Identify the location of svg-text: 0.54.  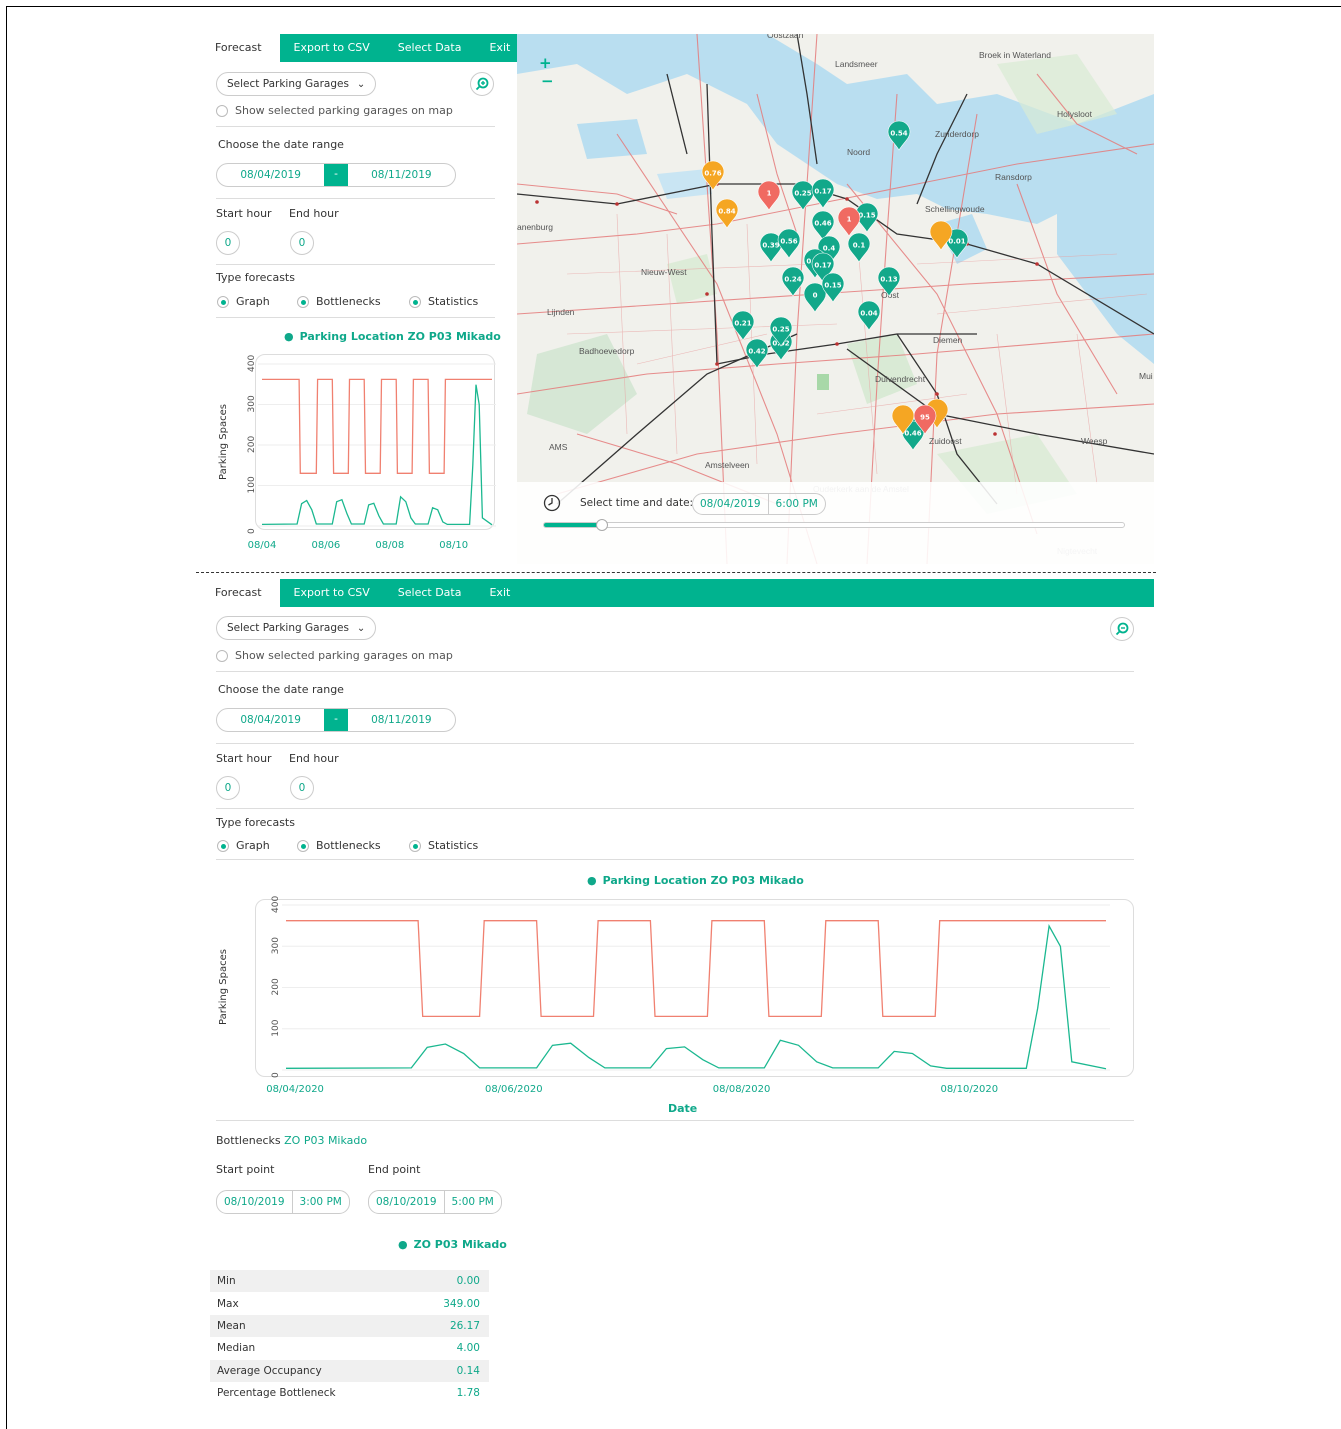
(898, 134).